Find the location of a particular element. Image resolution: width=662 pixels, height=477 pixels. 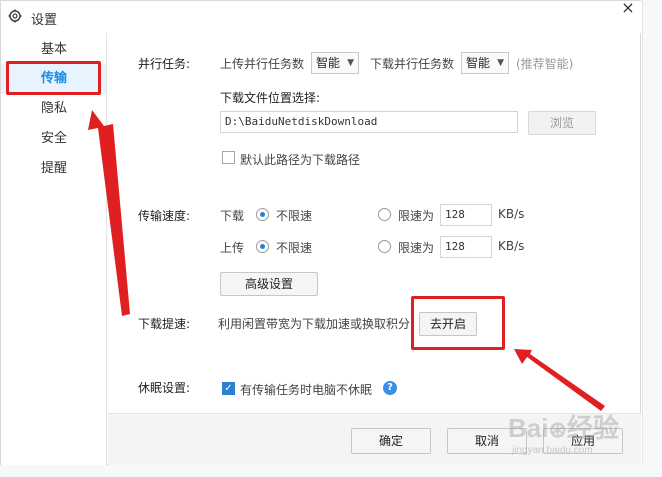

enable-boost-button: 去开启 is located at coordinates (448, 324).